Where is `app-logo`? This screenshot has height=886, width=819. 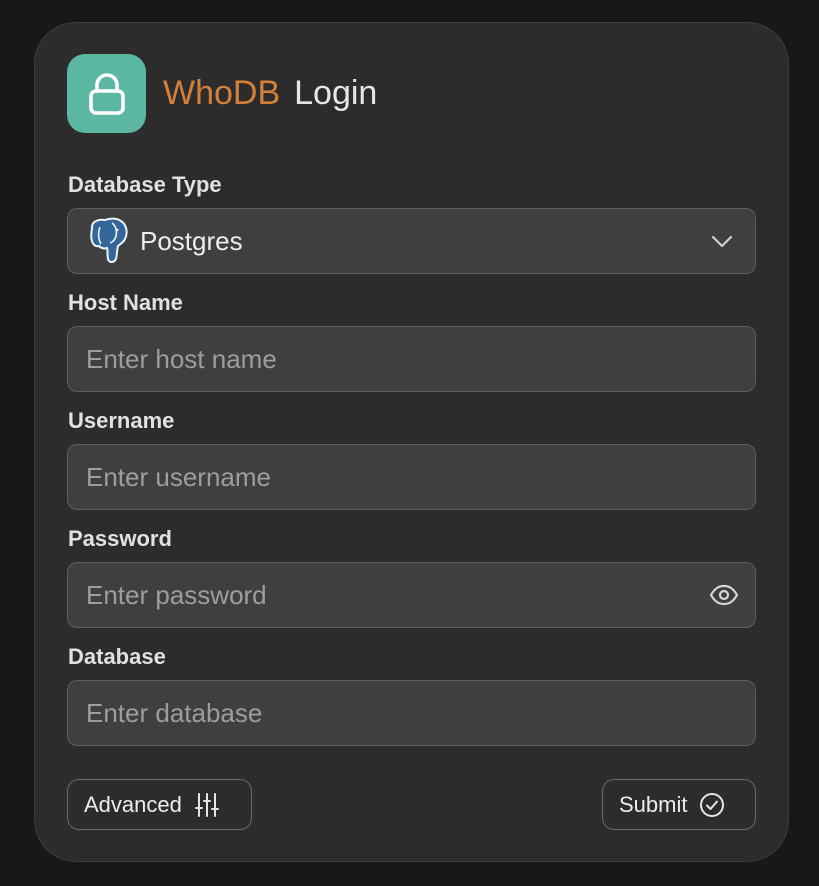
app-logo is located at coordinates (106, 93).